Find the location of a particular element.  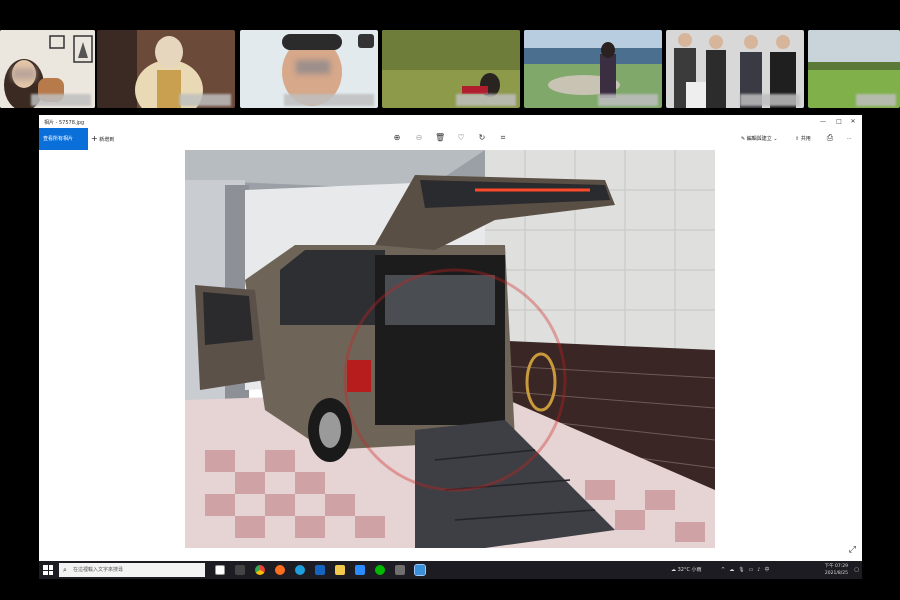

taskbar-clock: 下午 07:29 2021/8/25 is located at coordinates (836, 570).